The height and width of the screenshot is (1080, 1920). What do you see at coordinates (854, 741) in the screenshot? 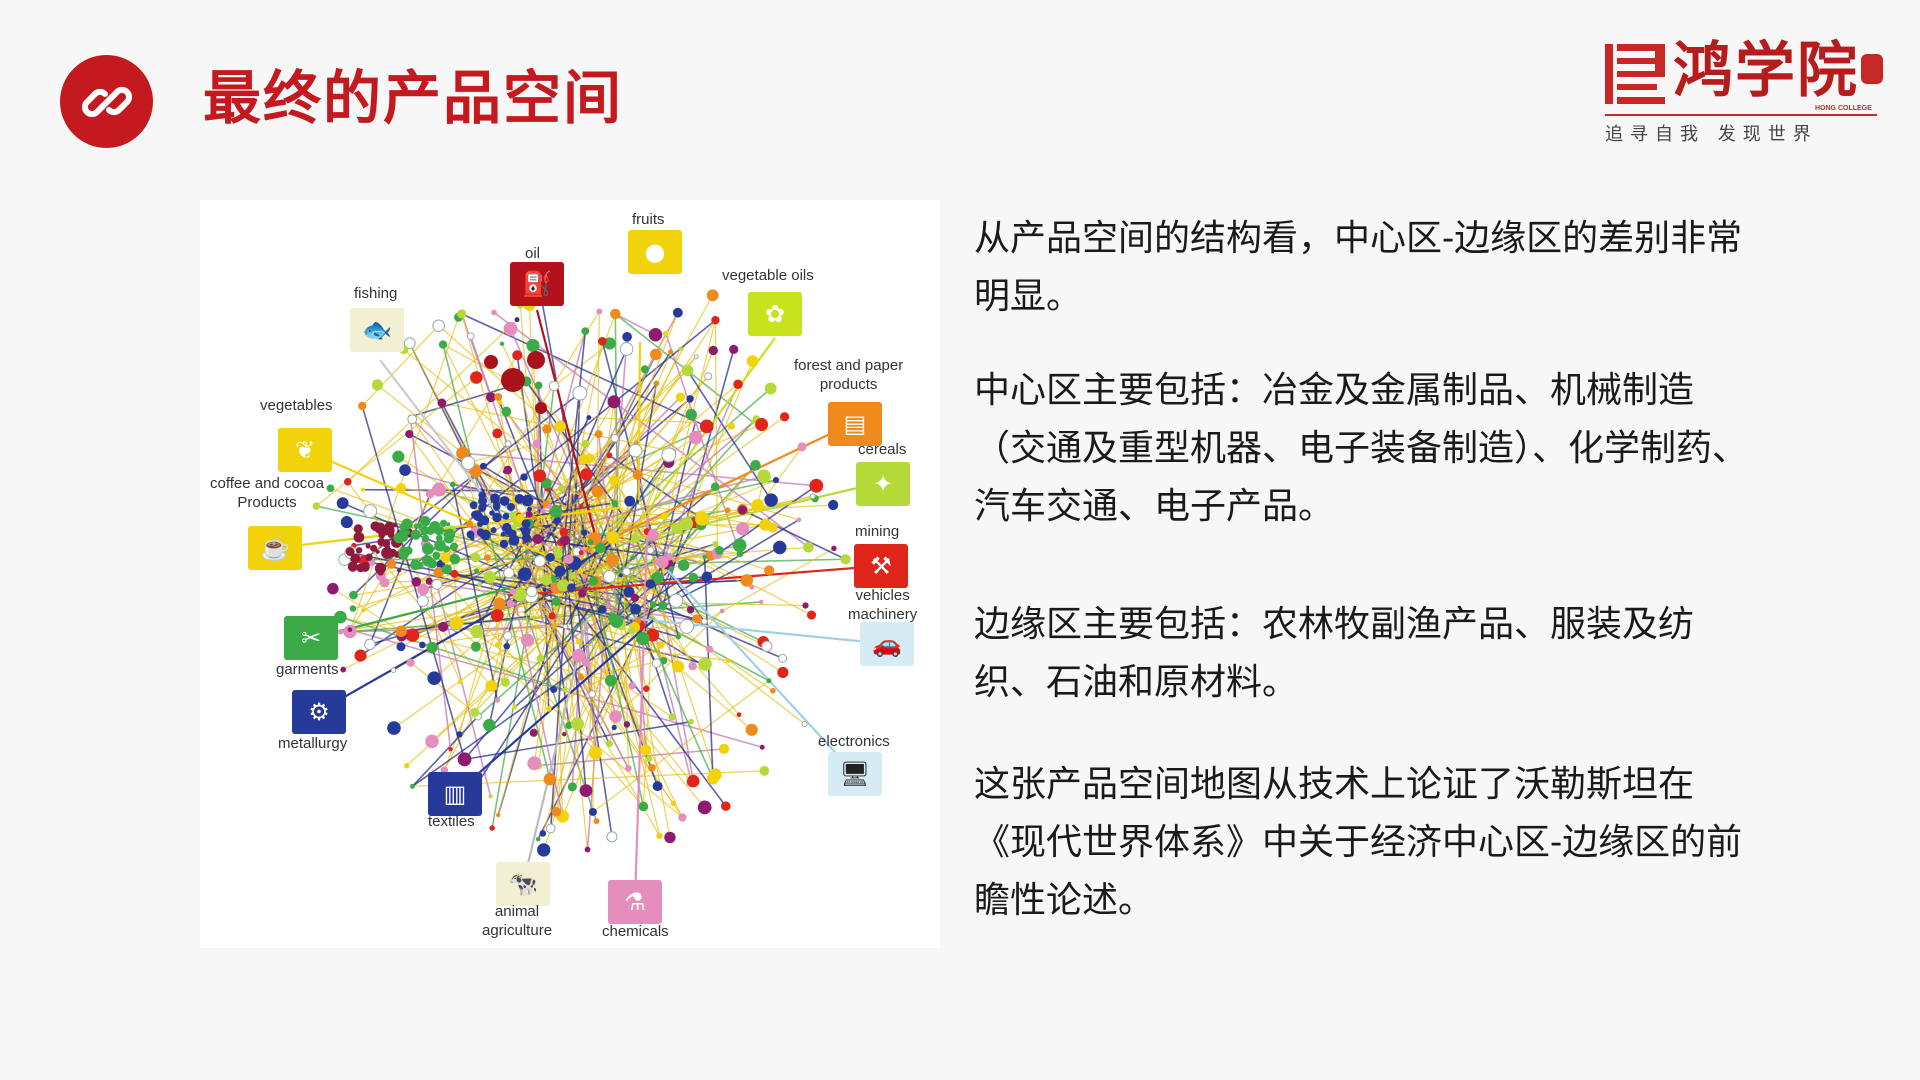
I see `label-electronics: electronics` at bounding box center [854, 741].